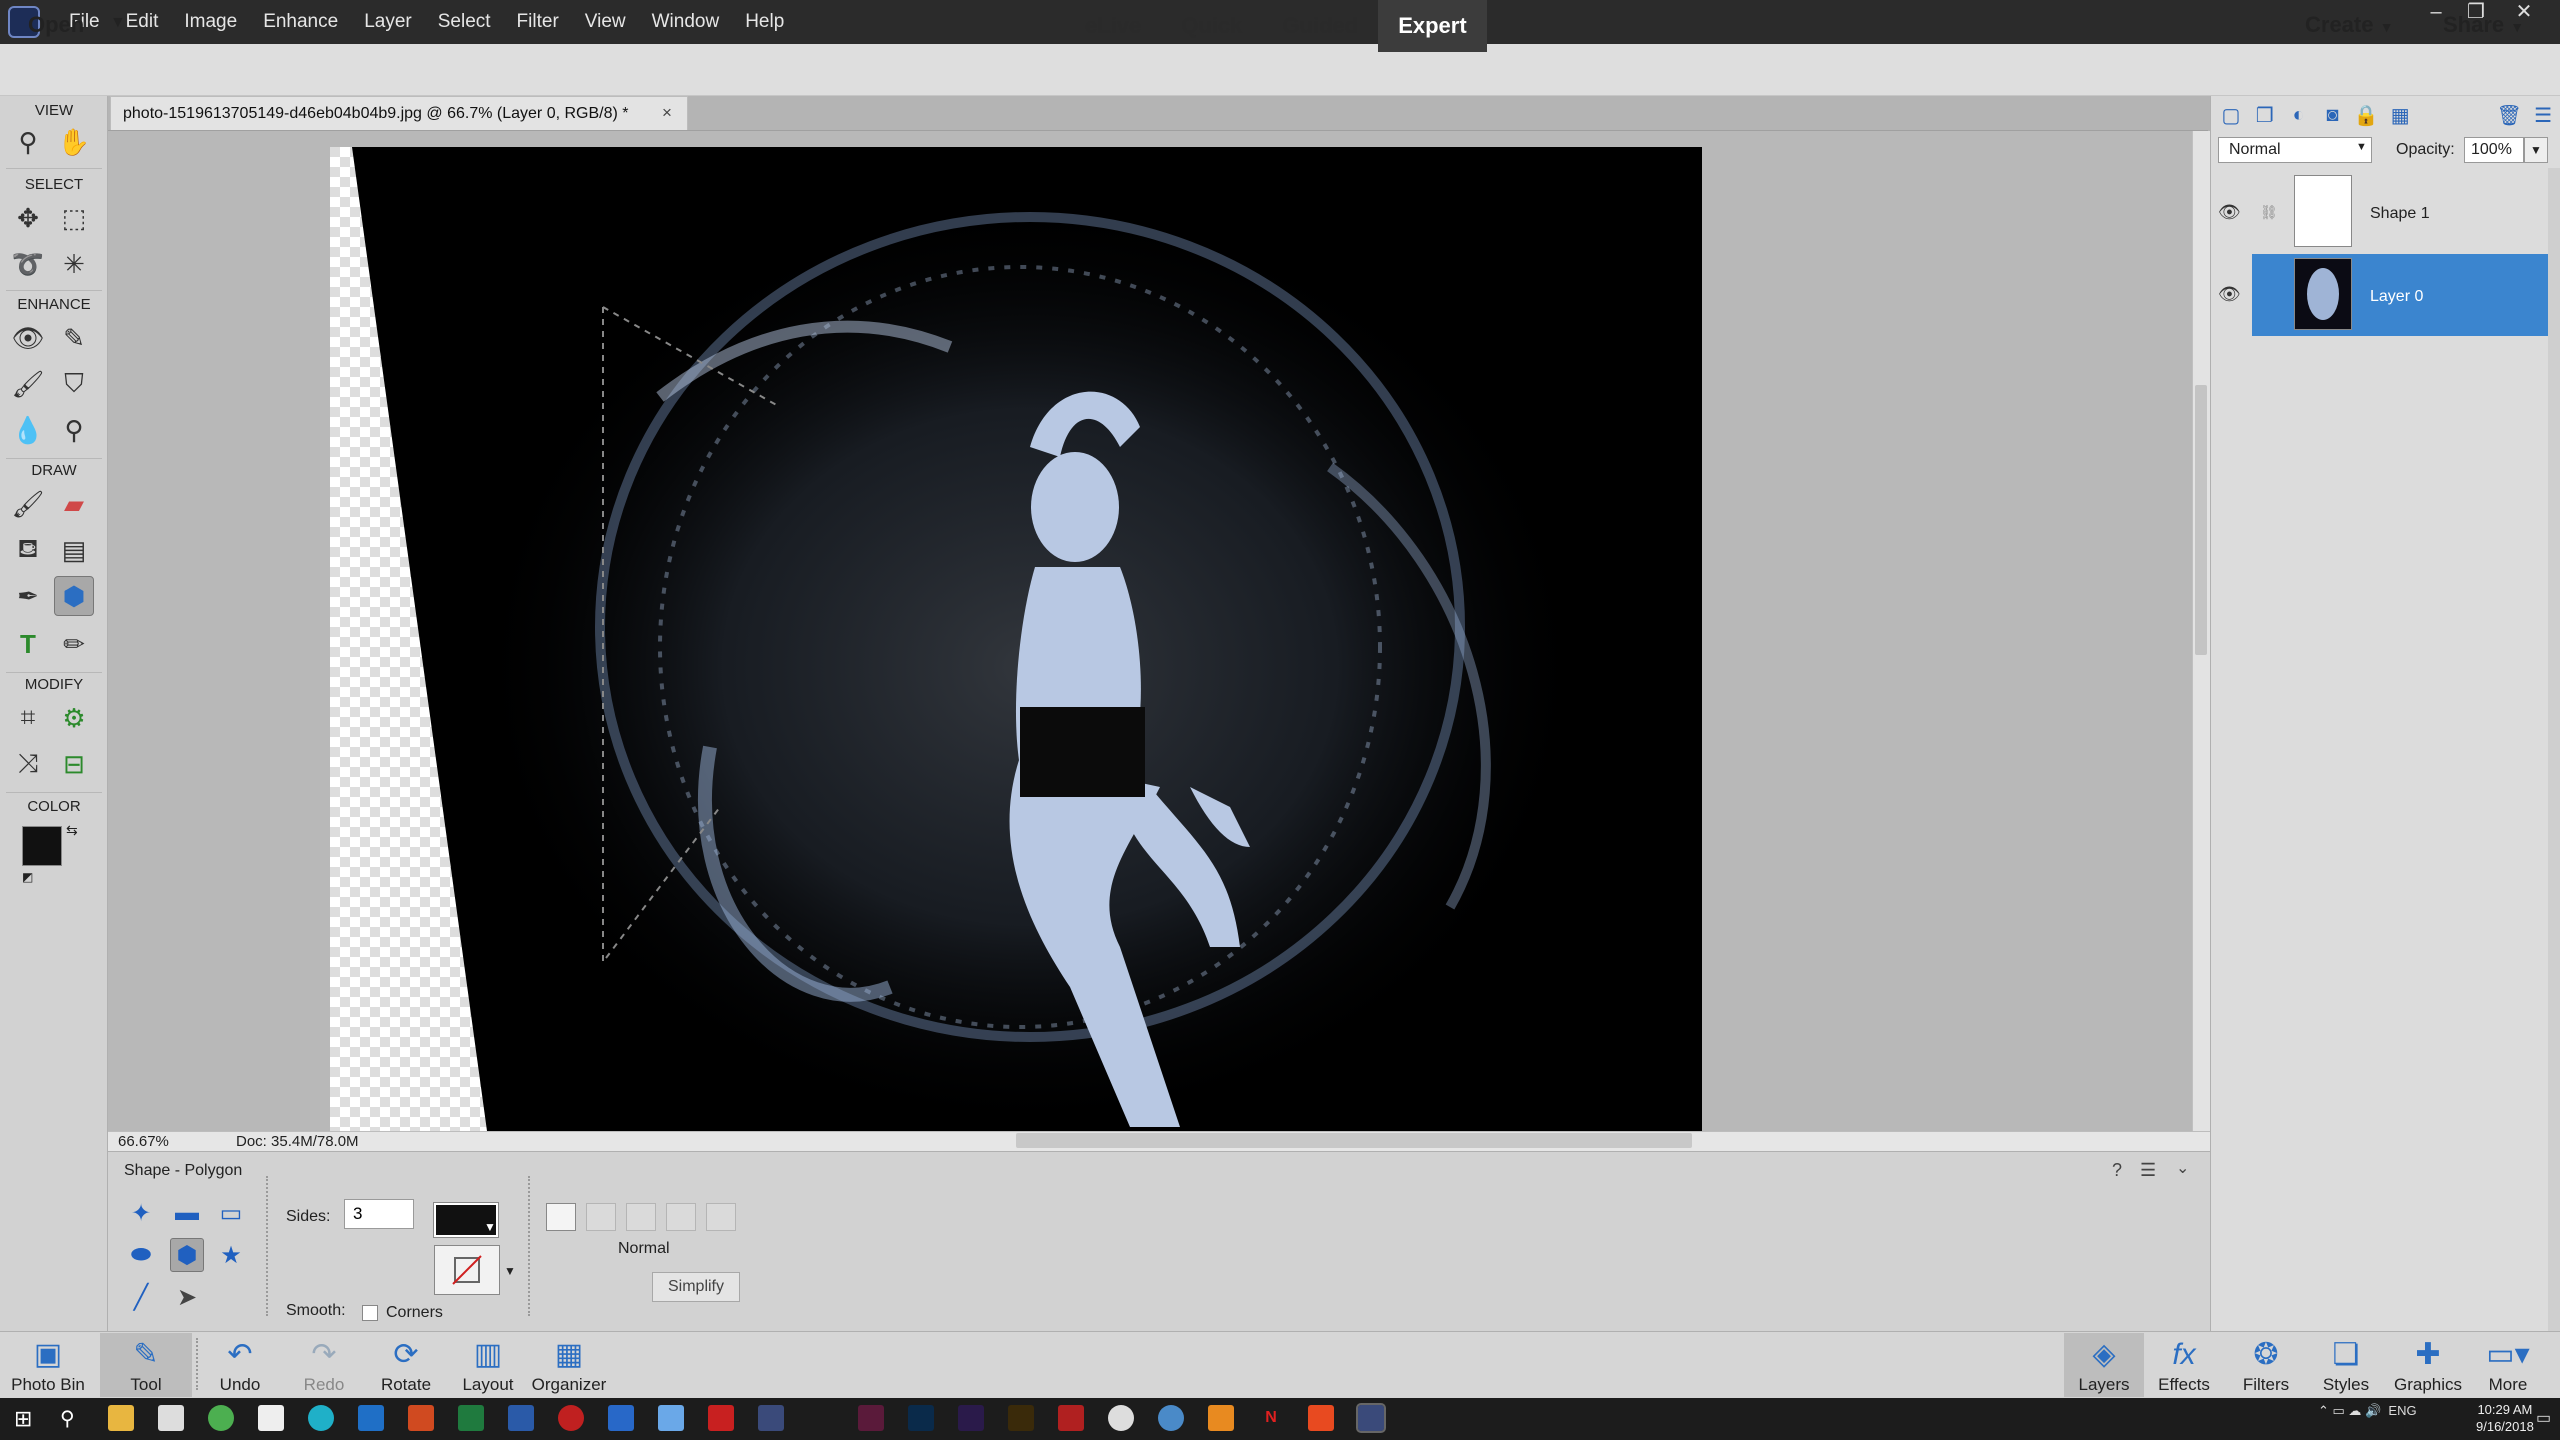 The image size is (2560, 1440). I want to click on redo-button: ↷ Redo, so click(324, 1365).